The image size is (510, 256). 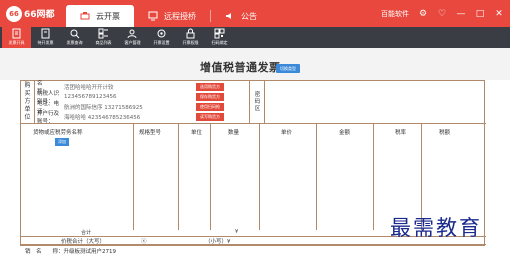 I want to click on watermark-text: 最需教育, so click(x=436, y=228).